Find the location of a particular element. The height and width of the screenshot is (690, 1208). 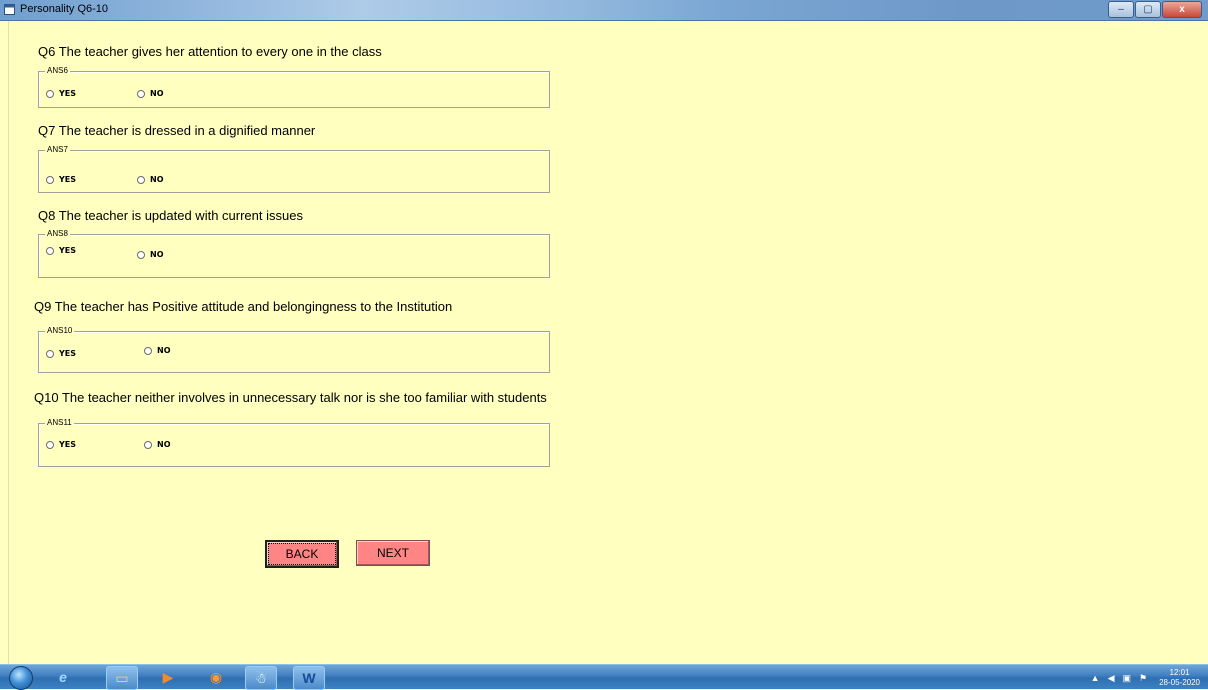

q8-no-radio: NO is located at coordinates (150, 254).